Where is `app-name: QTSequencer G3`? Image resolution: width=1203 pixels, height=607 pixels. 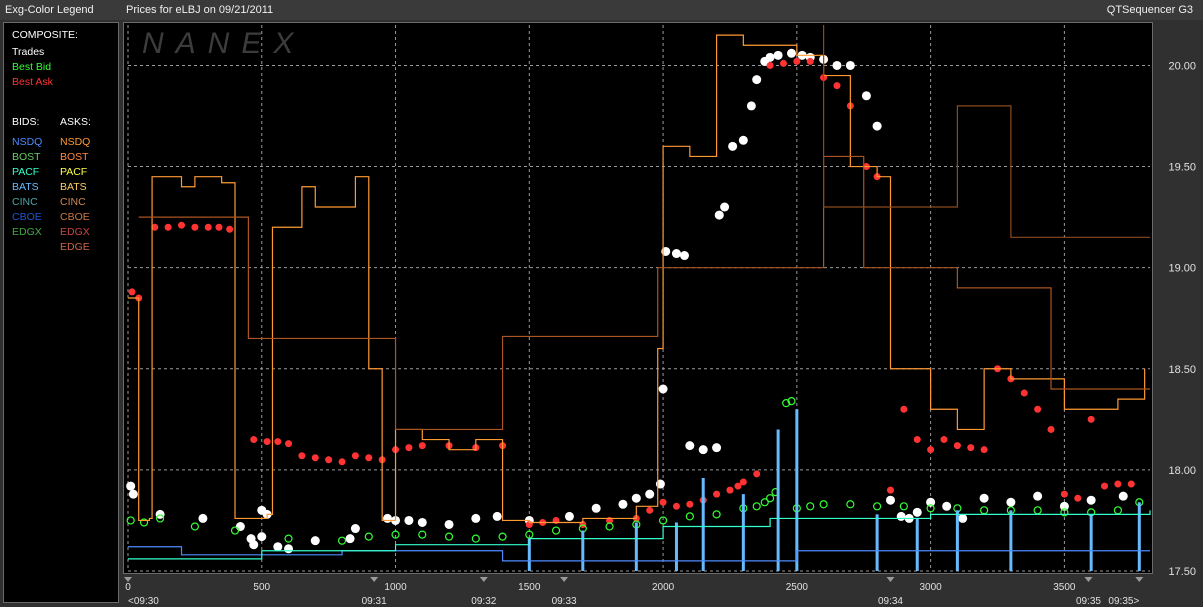
app-name: QTSequencer G3 is located at coordinates (1149, 10).